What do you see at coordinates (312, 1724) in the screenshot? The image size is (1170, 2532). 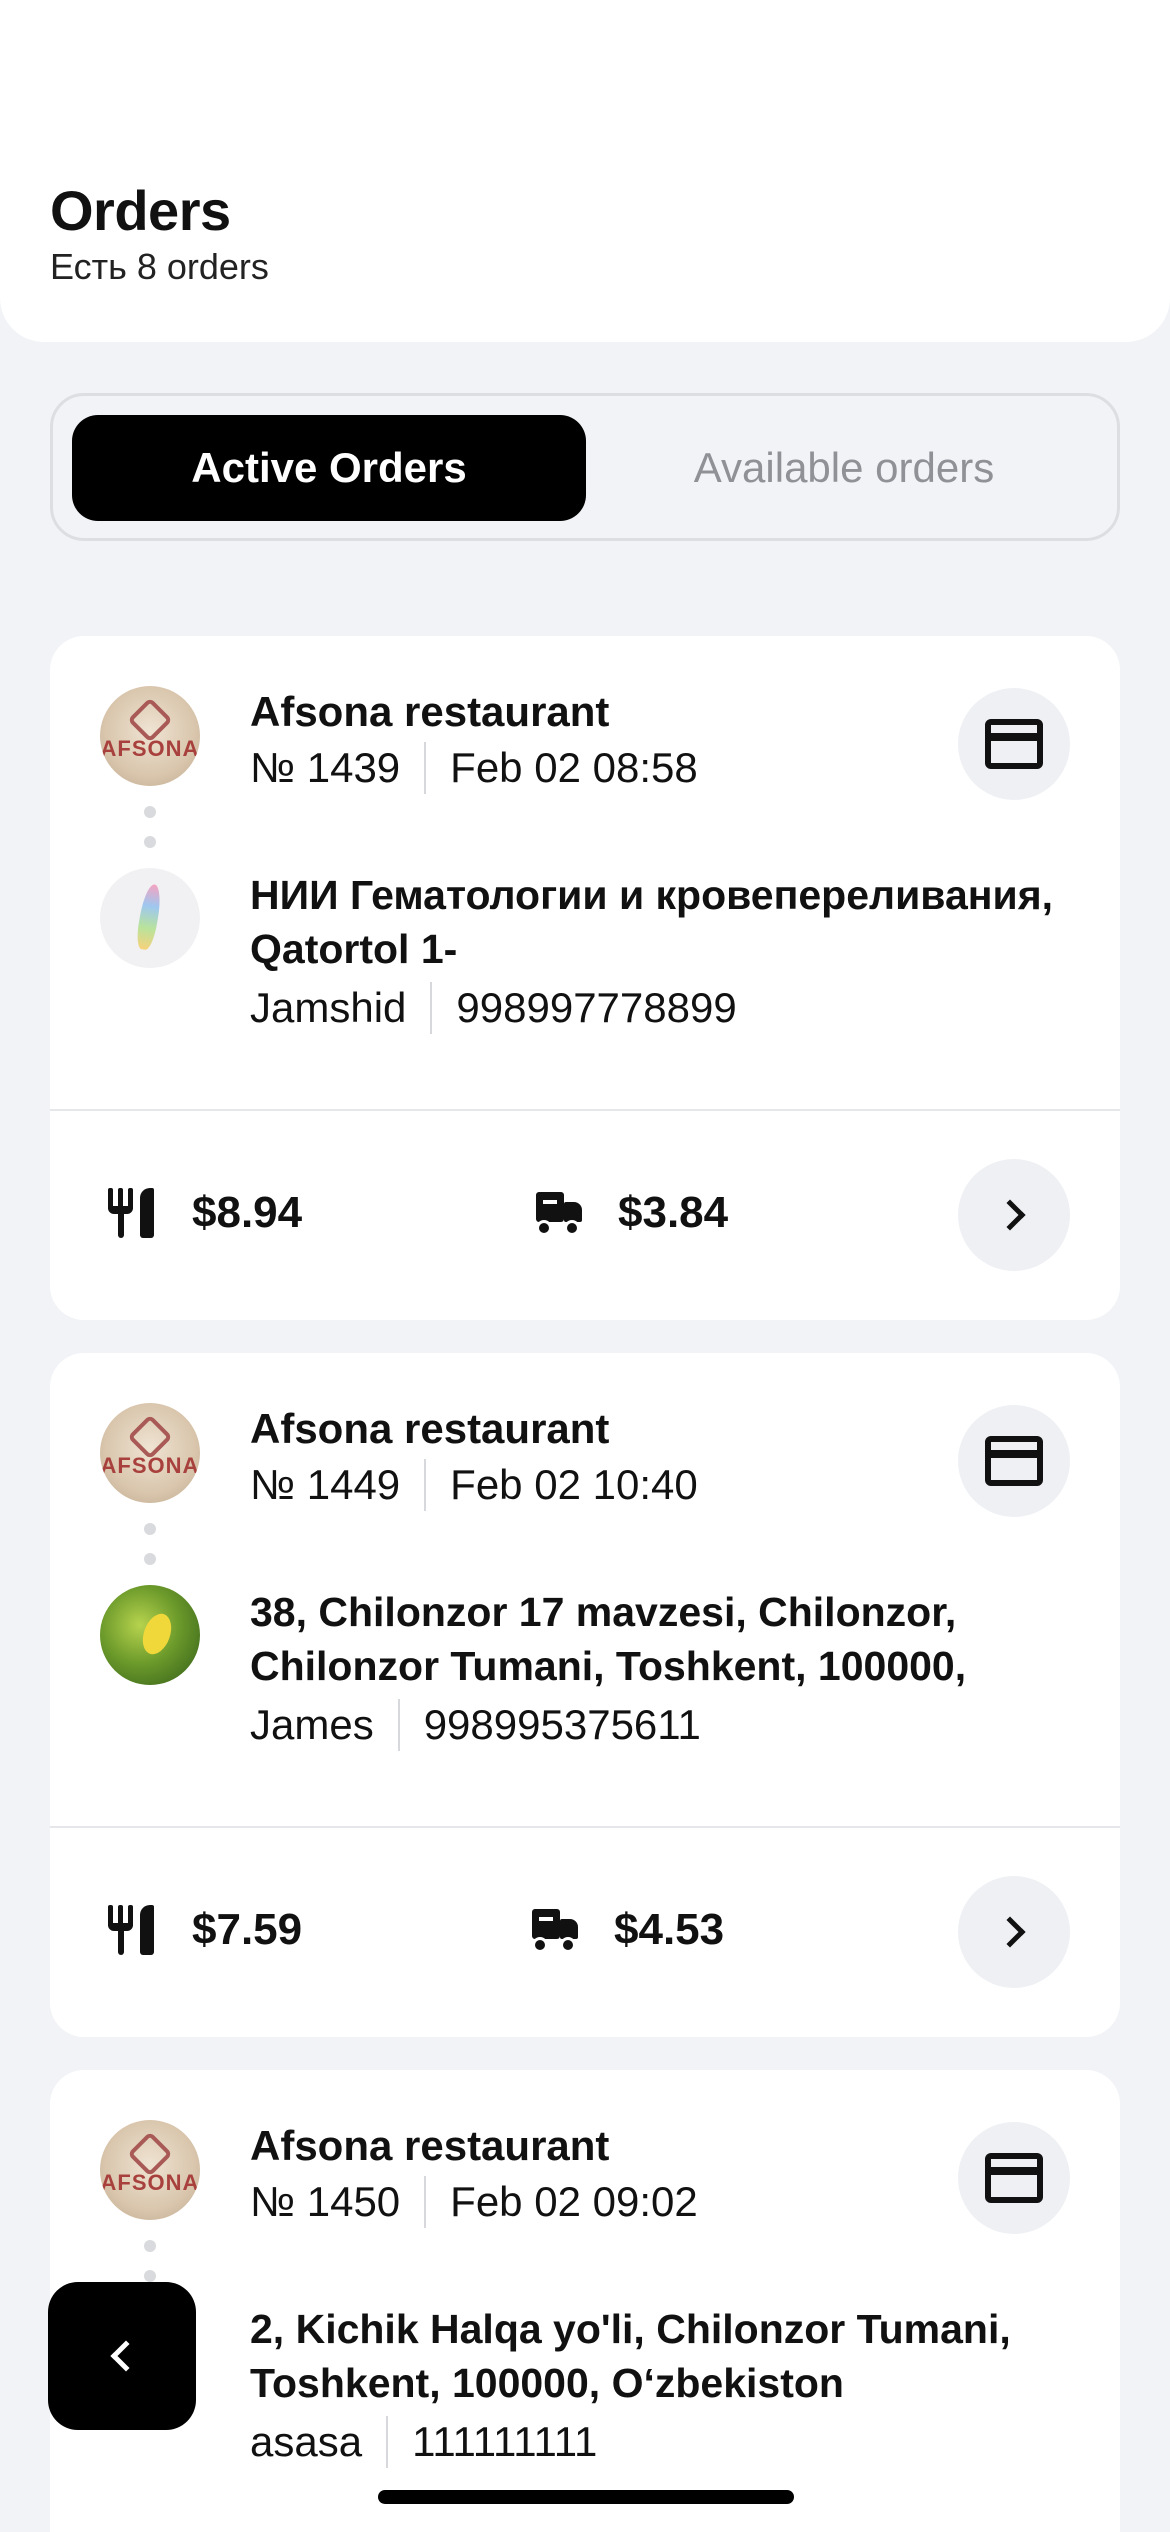 I see `customer-name: James` at bounding box center [312, 1724].